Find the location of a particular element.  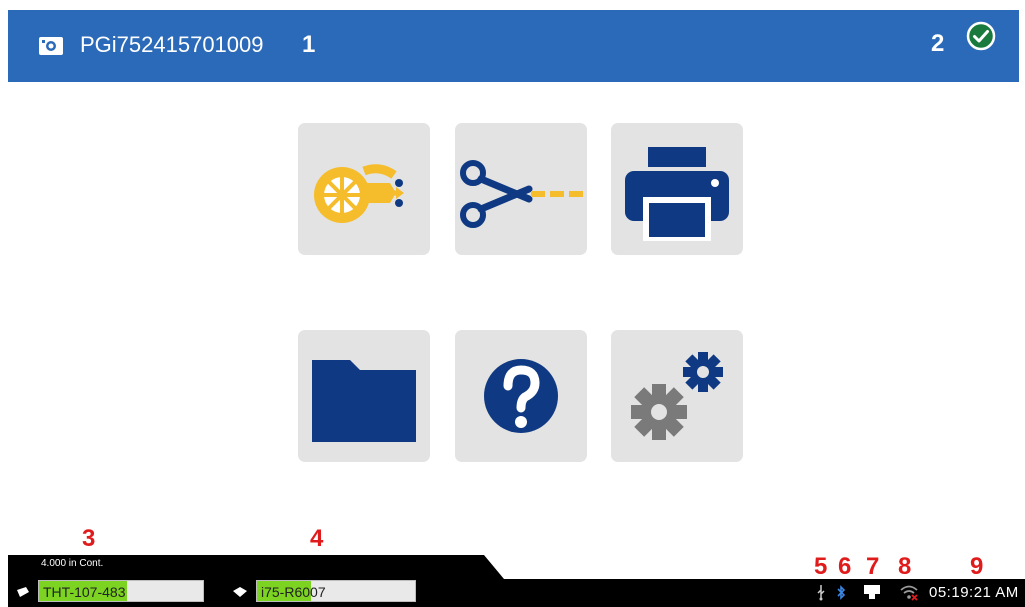

label-roll-icon is located at coordinates (23, 592).